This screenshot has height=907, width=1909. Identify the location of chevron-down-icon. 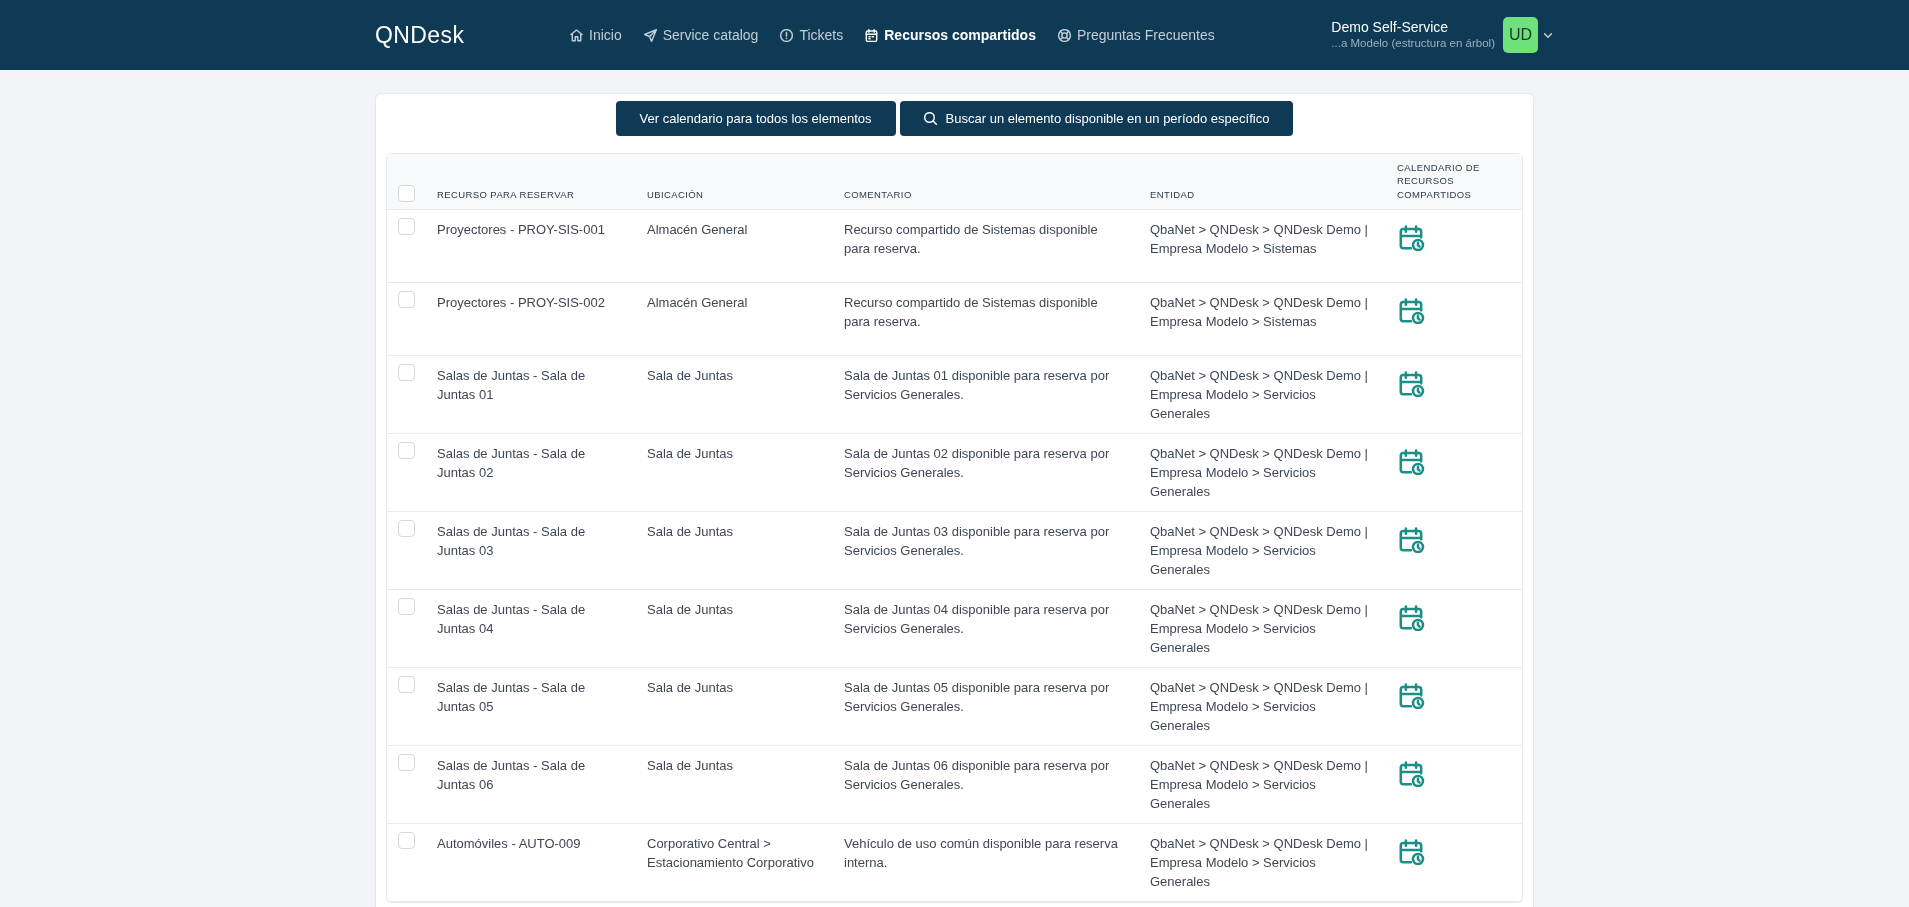
(1548, 35).